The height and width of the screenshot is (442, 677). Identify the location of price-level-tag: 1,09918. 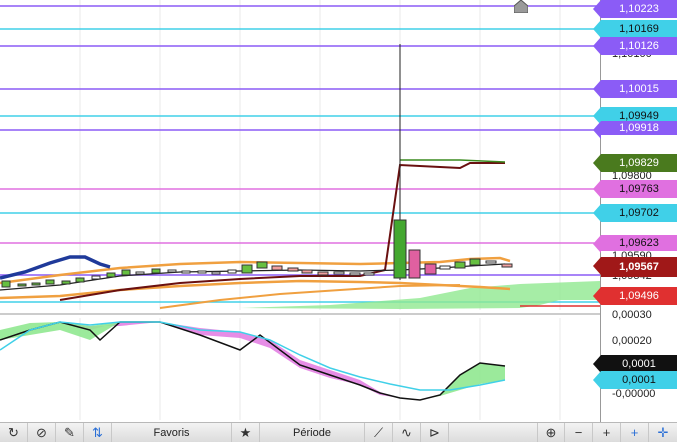
(635, 130).